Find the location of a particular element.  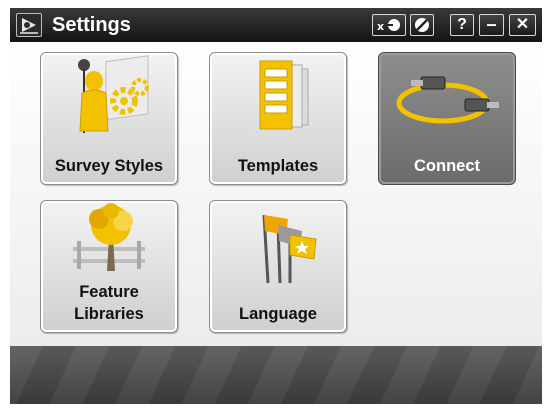

backlight-button is located at coordinates (422, 25).